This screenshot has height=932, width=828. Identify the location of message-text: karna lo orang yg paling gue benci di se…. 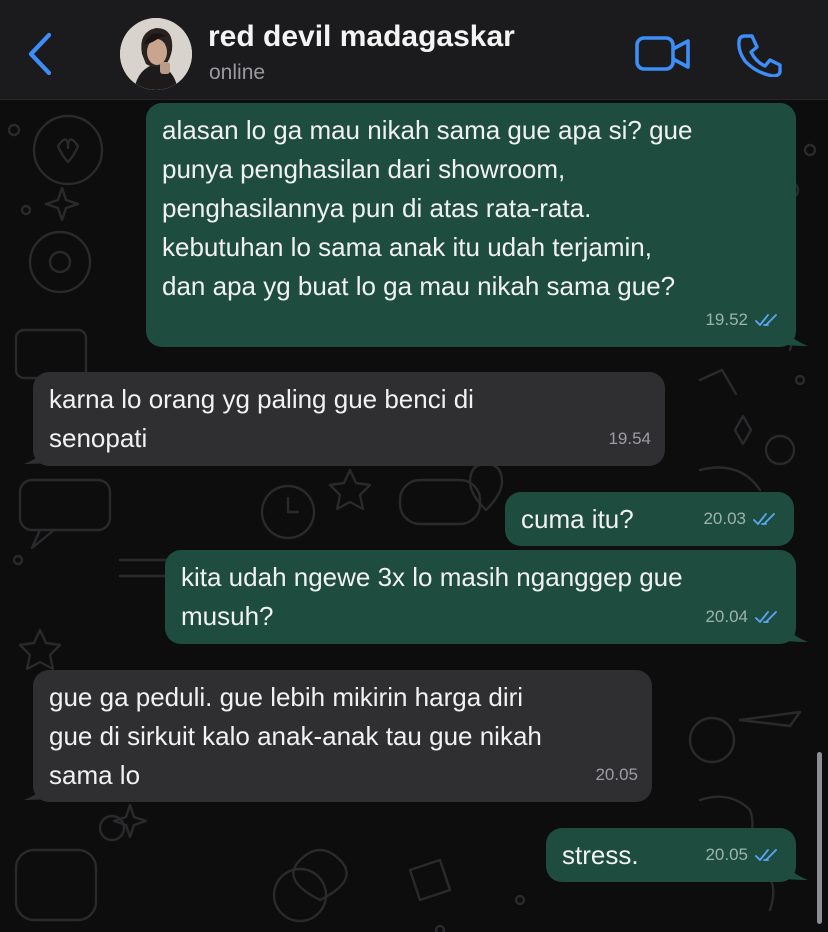
(261, 418).